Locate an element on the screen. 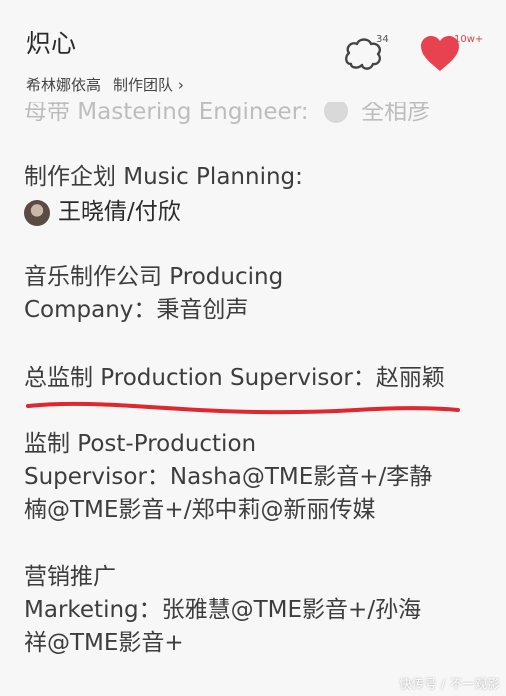  credit-production-supervisor: 总监制 Production Supervisor：赵丽颖 is located at coordinates (254, 378).